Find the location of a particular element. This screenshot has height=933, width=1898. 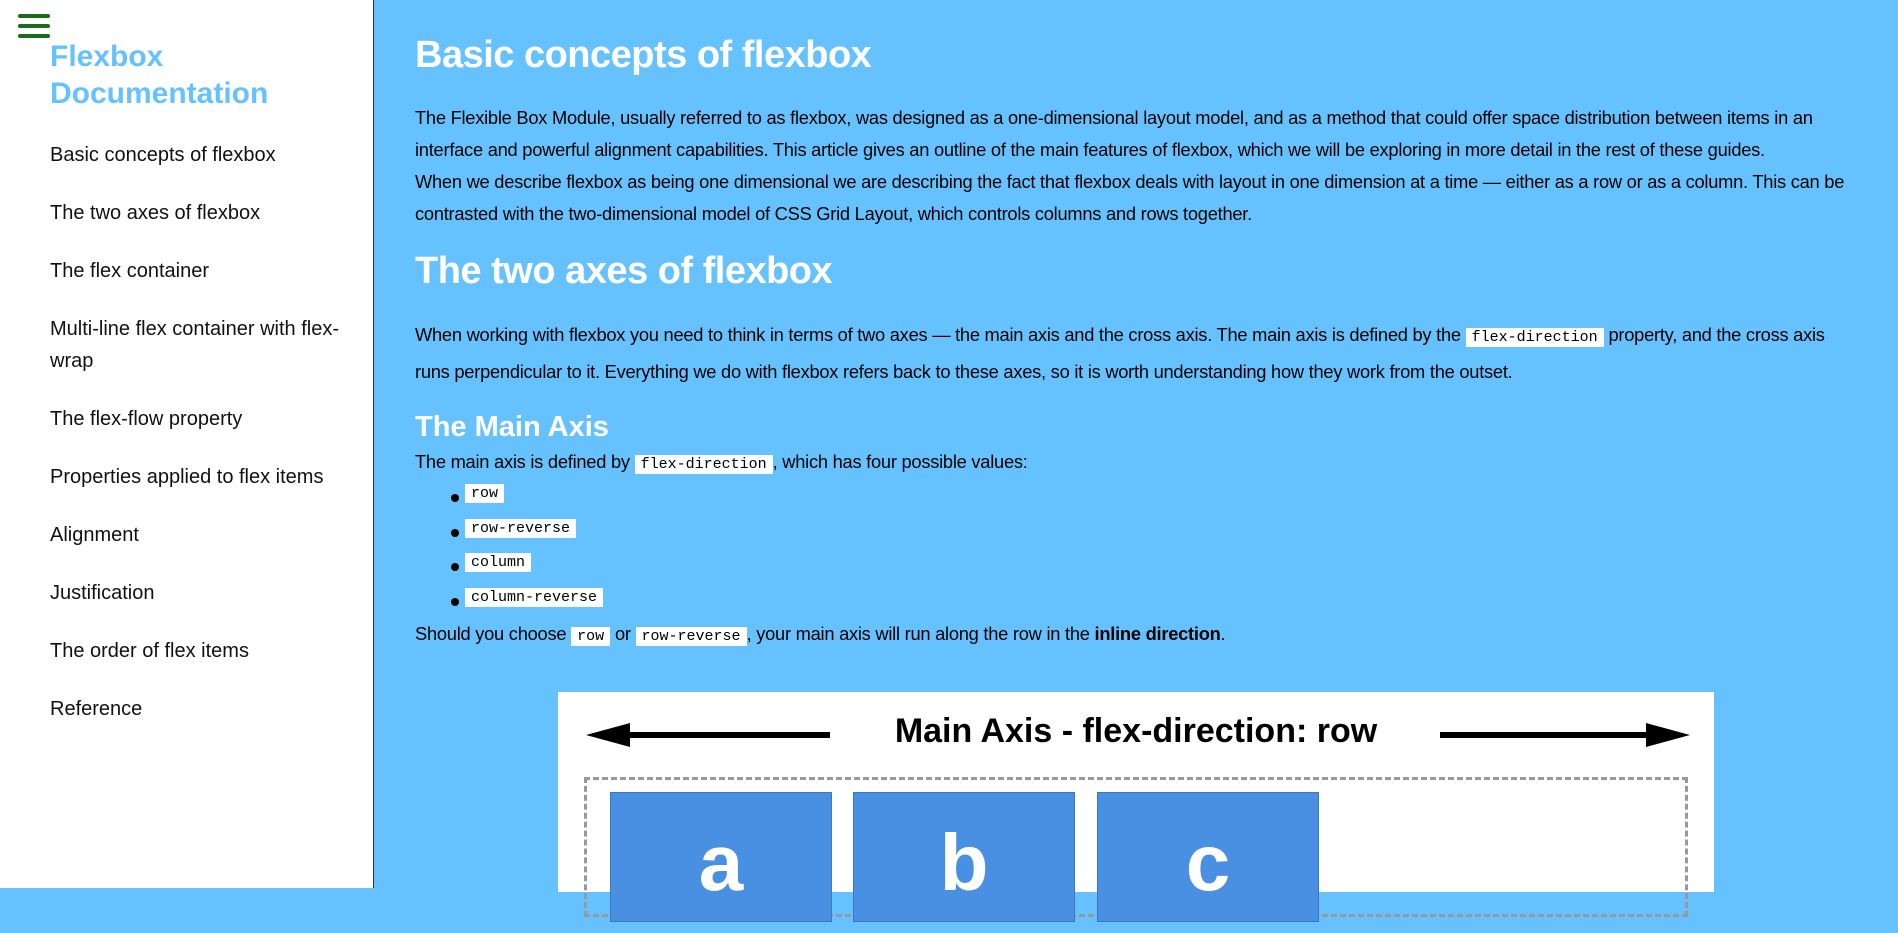

row-code: row is located at coordinates (591, 636).